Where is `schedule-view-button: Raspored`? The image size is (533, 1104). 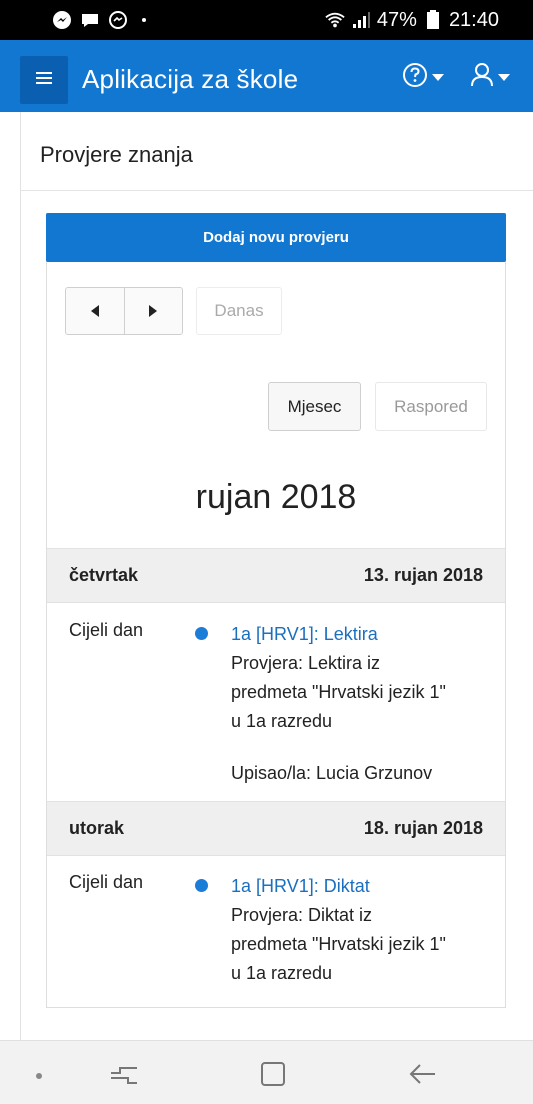
schedule-view-button: Raspored is located at coordinates (431, 406).